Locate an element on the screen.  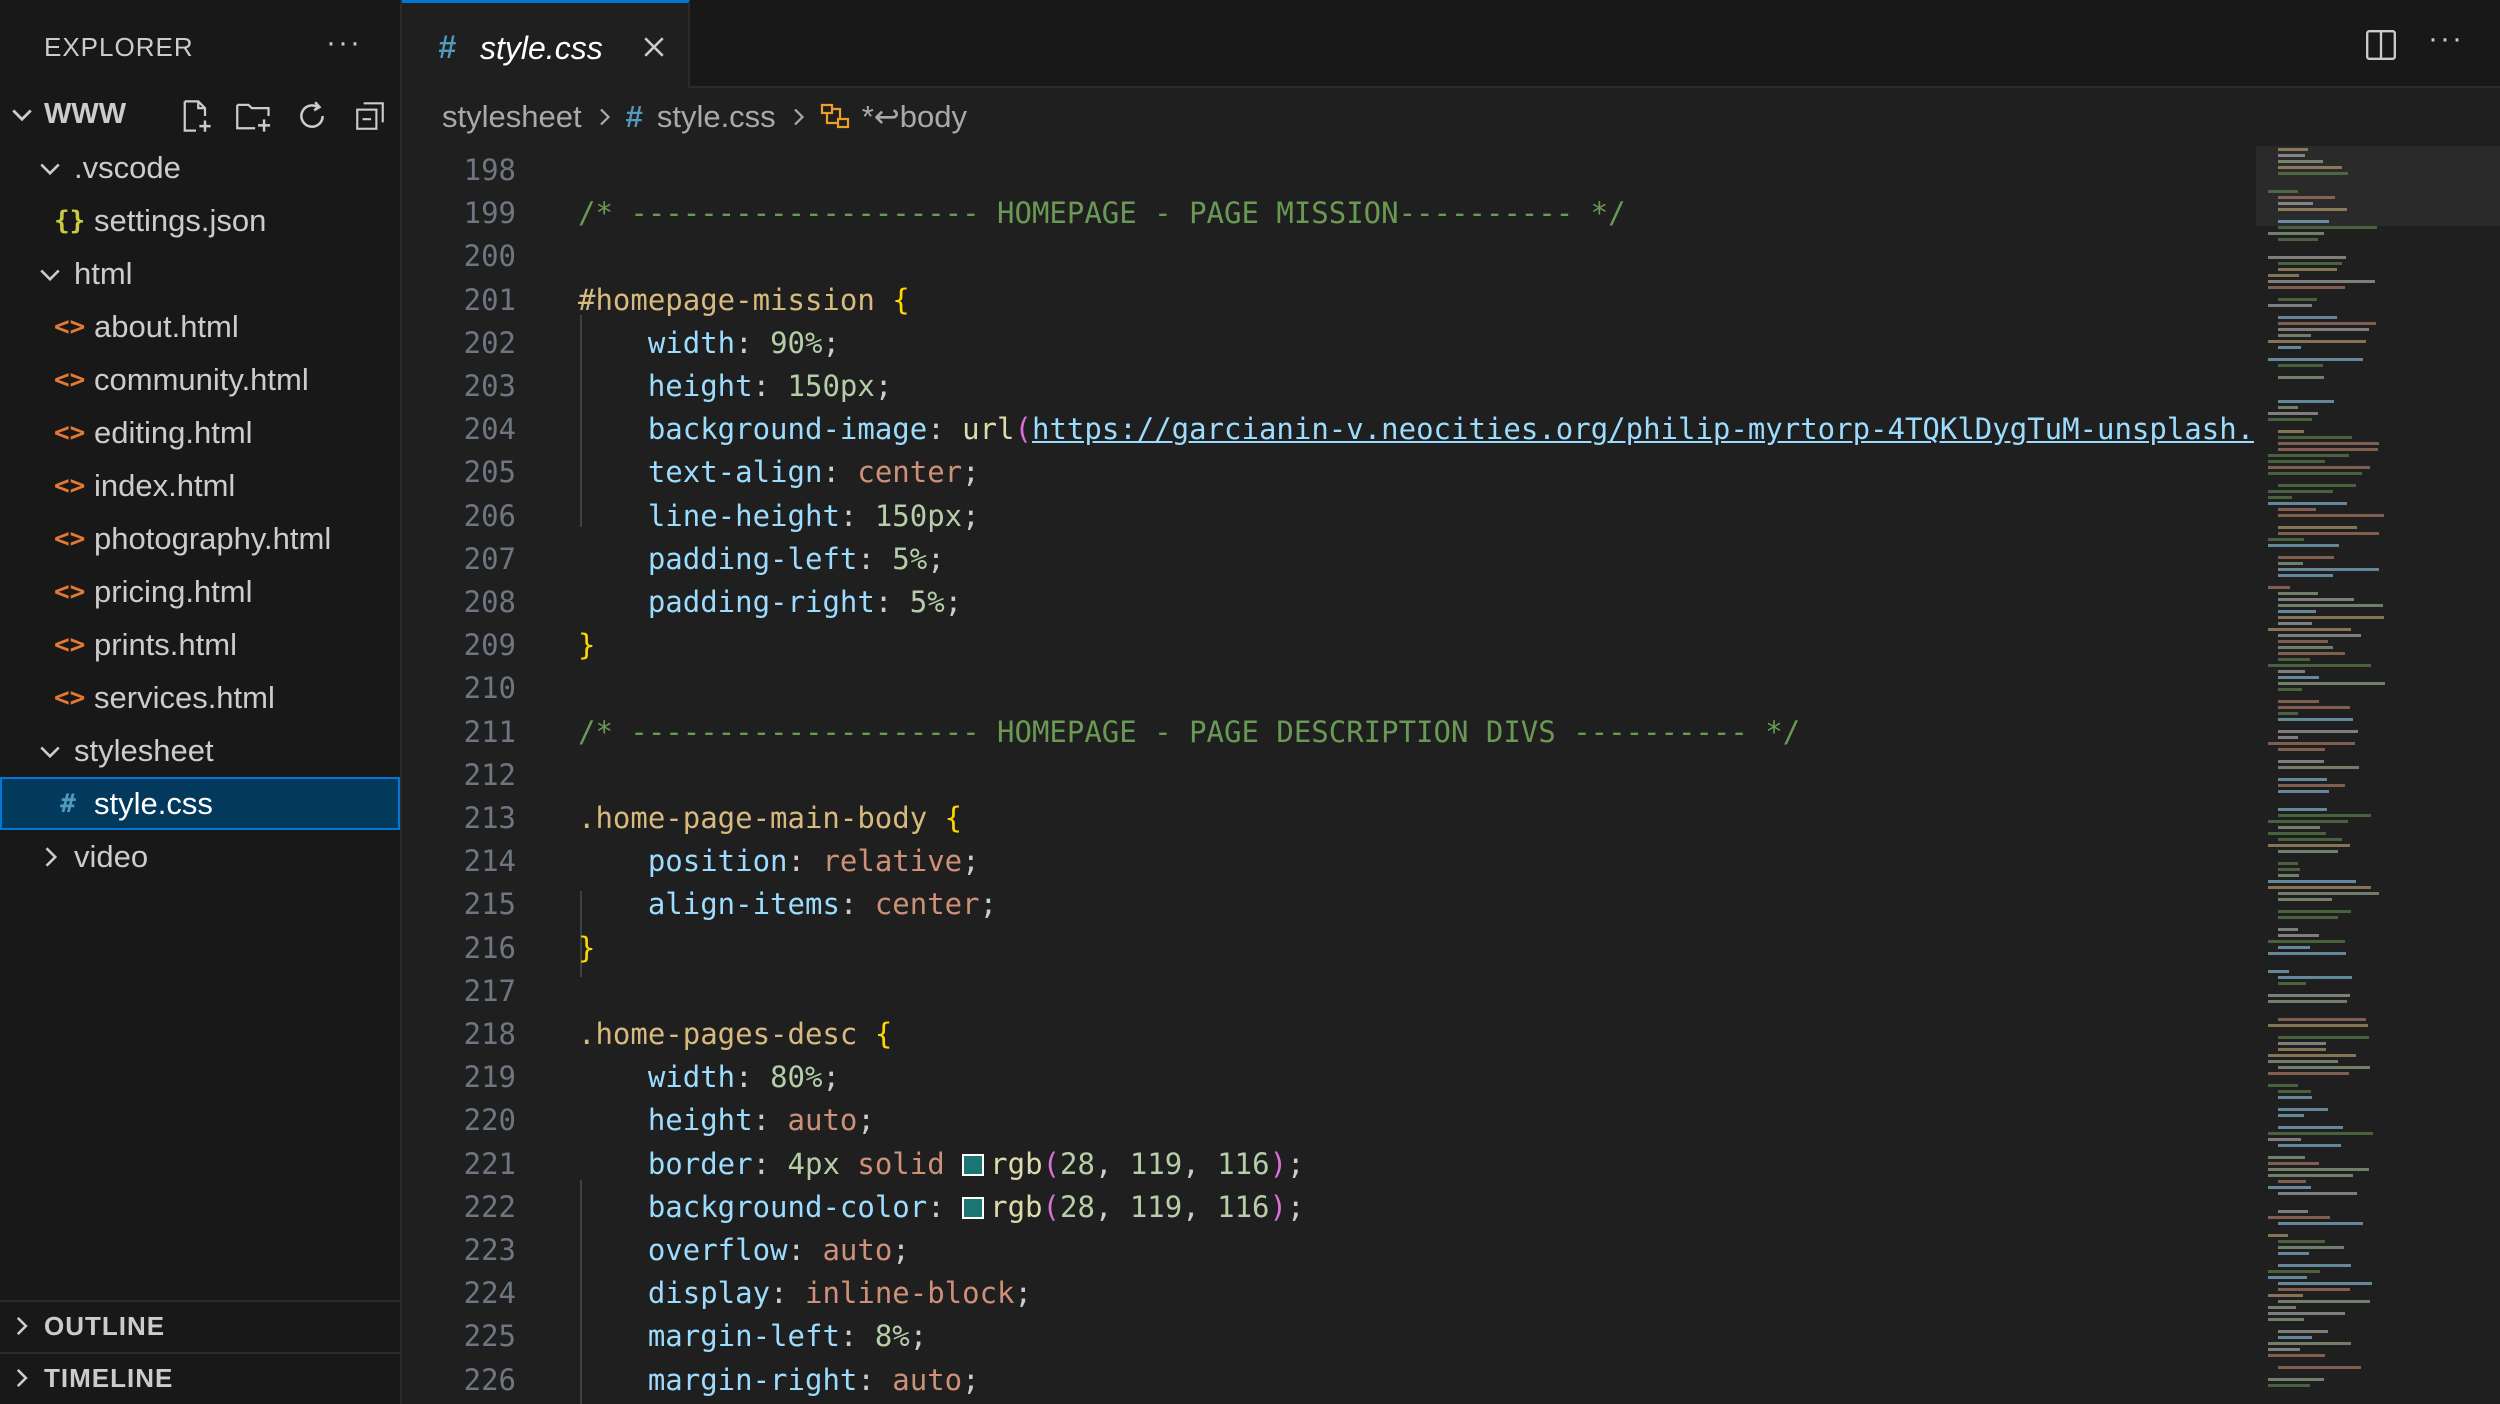
code-token: width is located at coordinates (691, 1077).